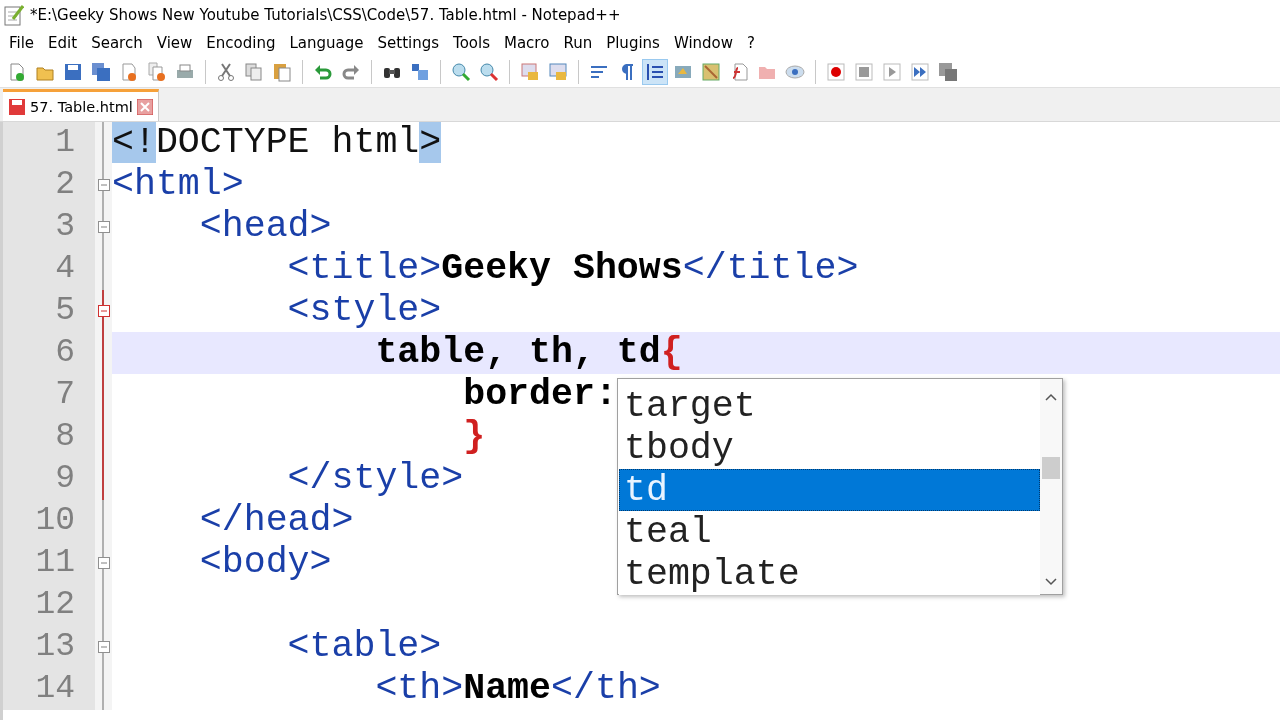  Describe the element at coordinates (375, 478) in the screenshot. I see `code-text: </style>` at that location.